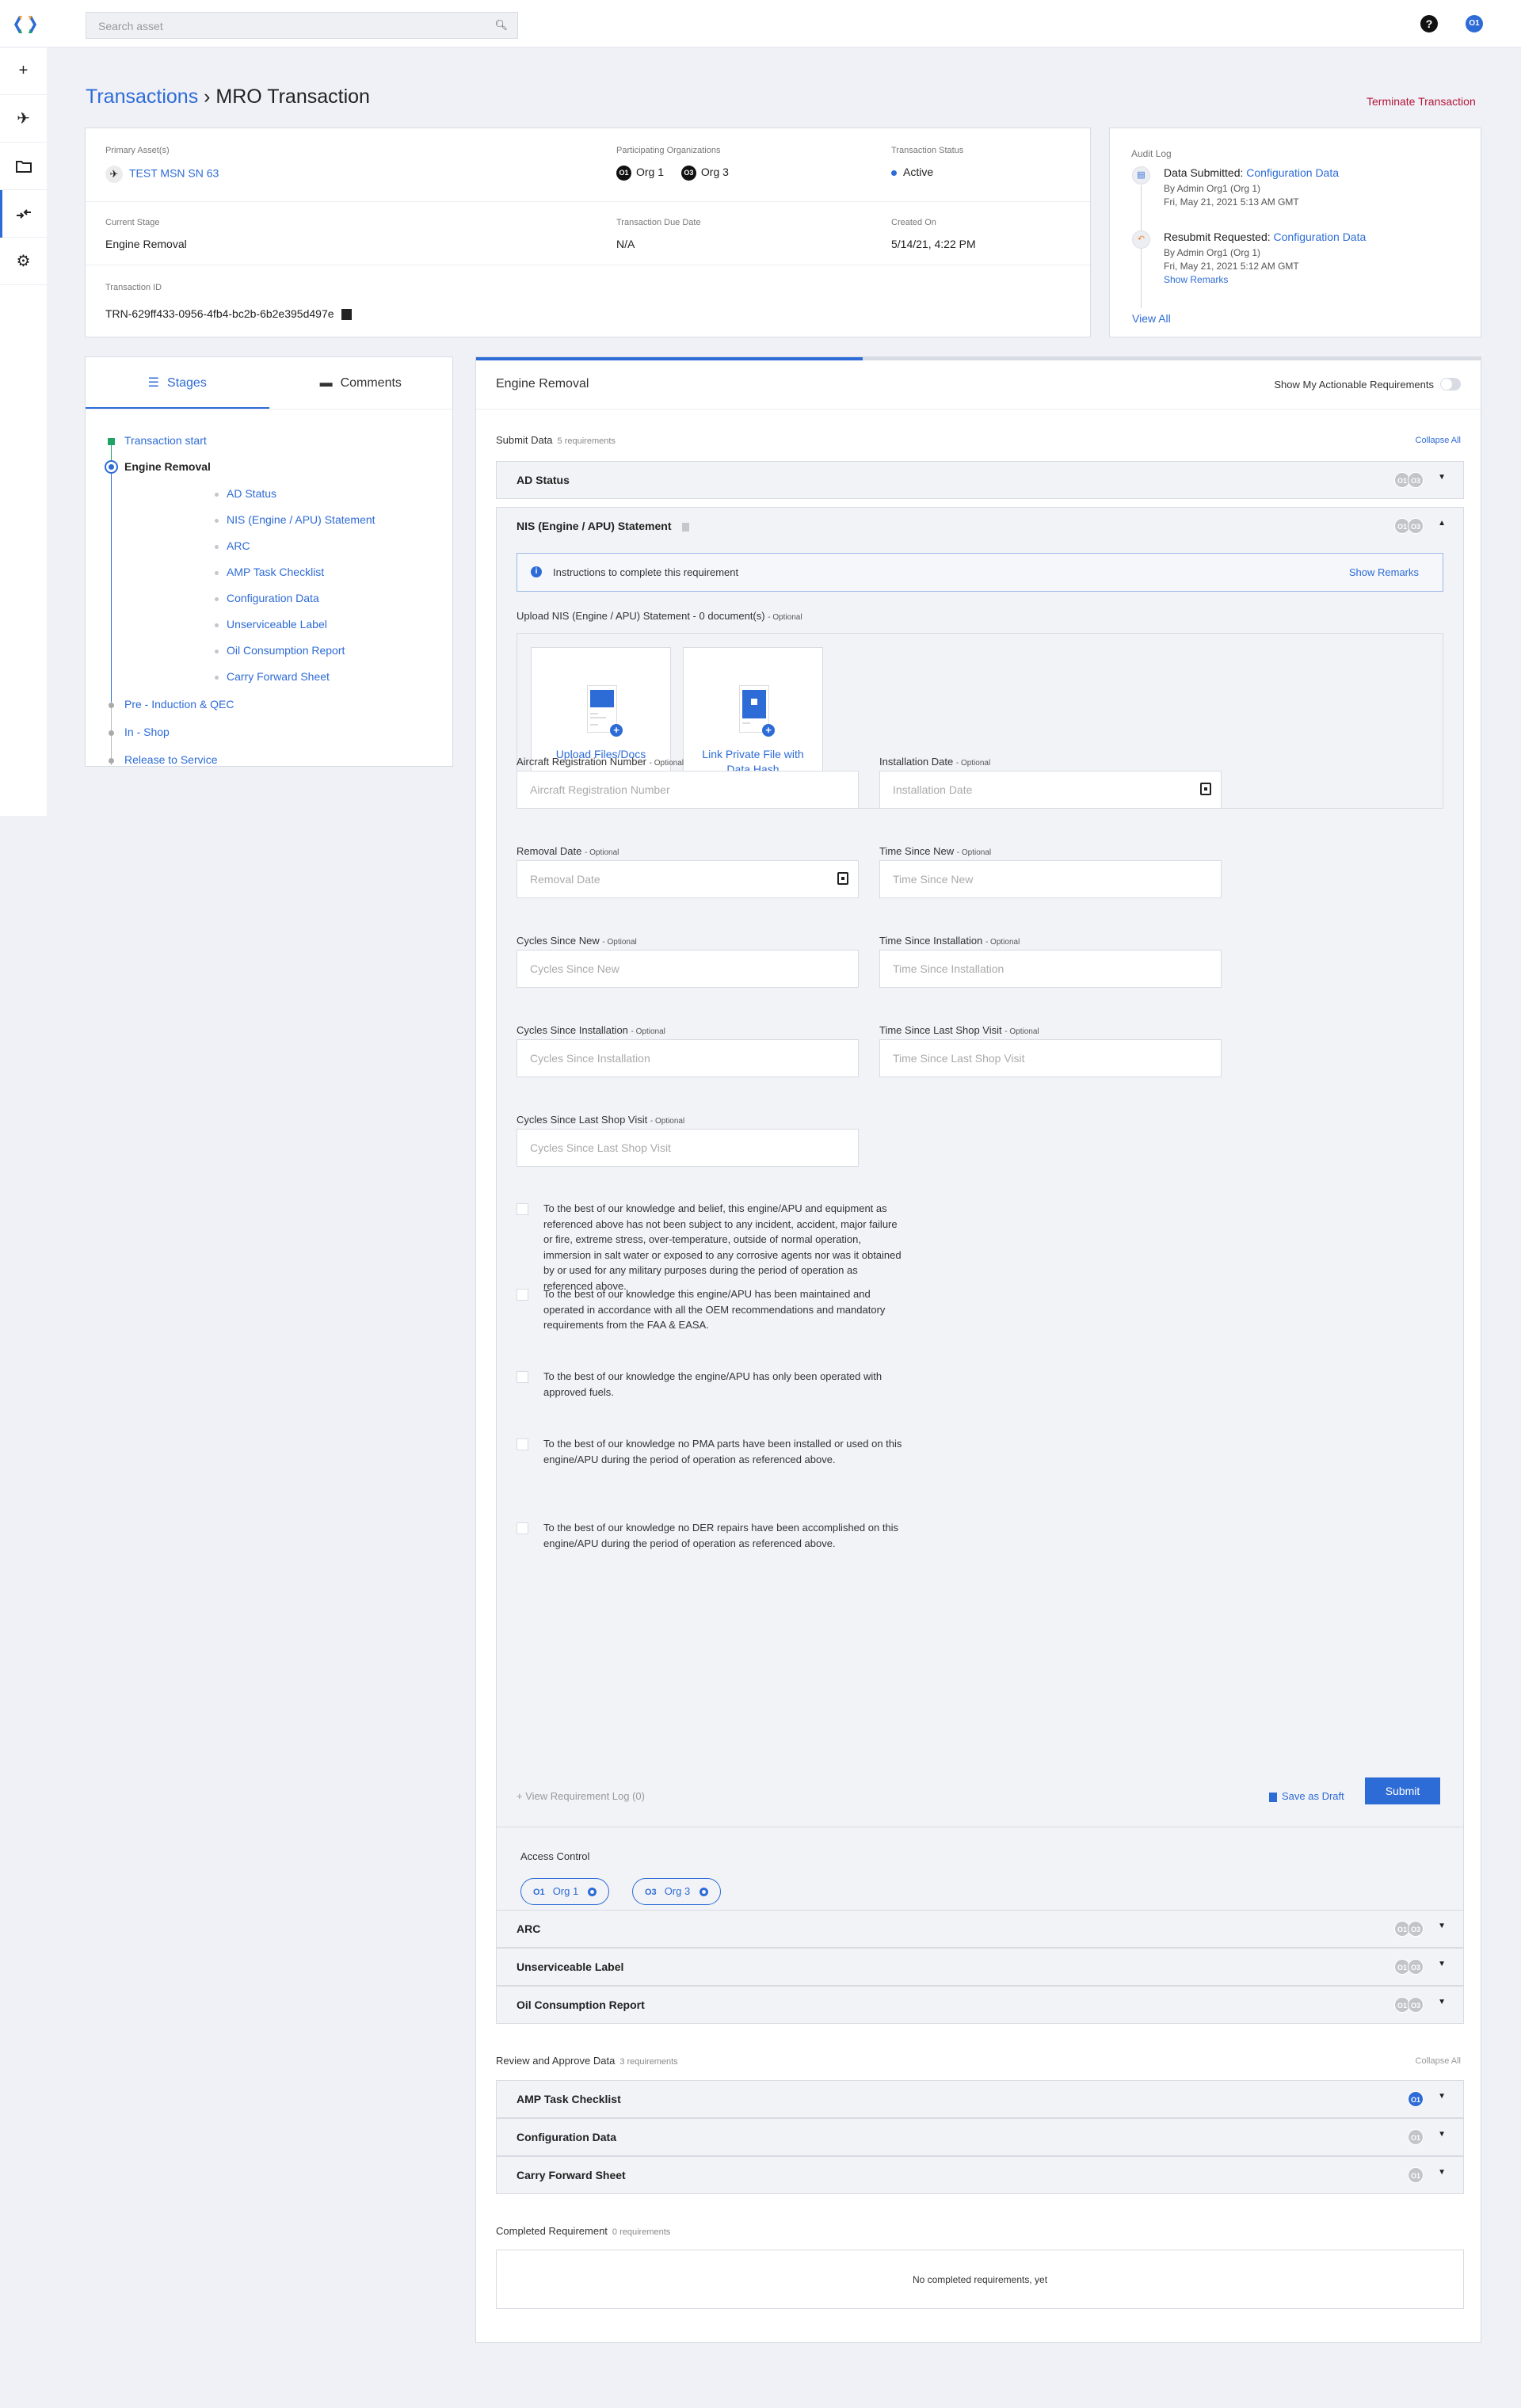  Describe the element at coordinates (276, 572) in the screenshot. I see `stage-sub-item: AMP Task Checklist` at that location.